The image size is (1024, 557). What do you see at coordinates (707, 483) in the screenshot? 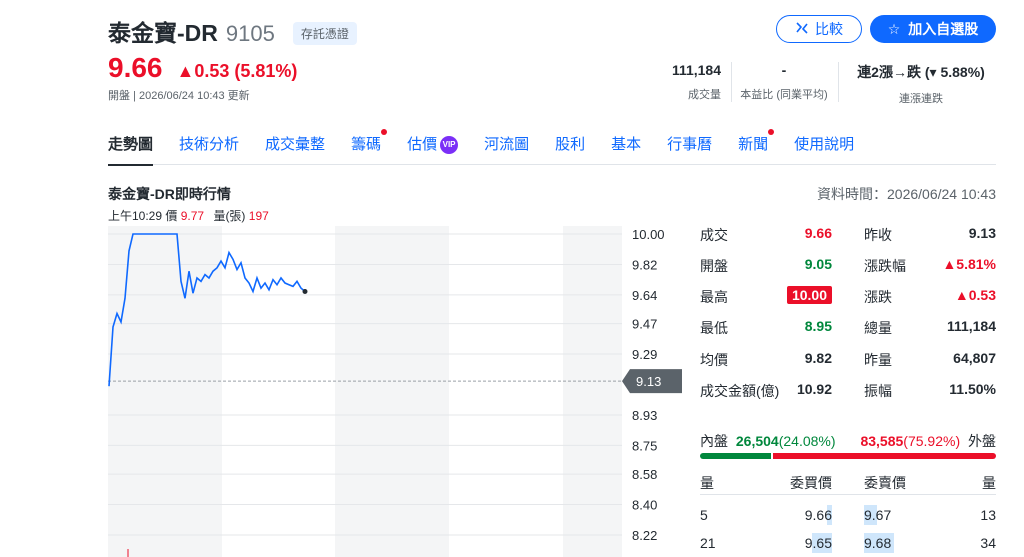
I see `bid-vol-header: 量` at bounding box center [707, 483].